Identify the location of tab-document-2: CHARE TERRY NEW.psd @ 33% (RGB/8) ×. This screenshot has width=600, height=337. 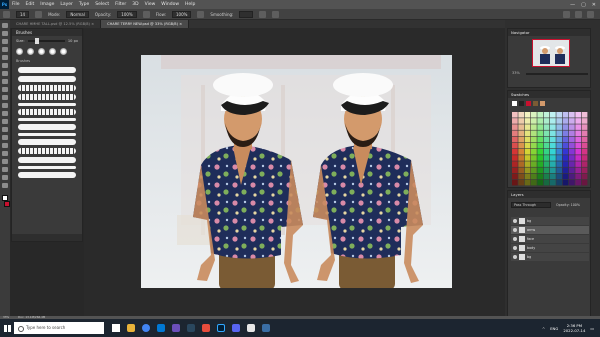
(145, 24).